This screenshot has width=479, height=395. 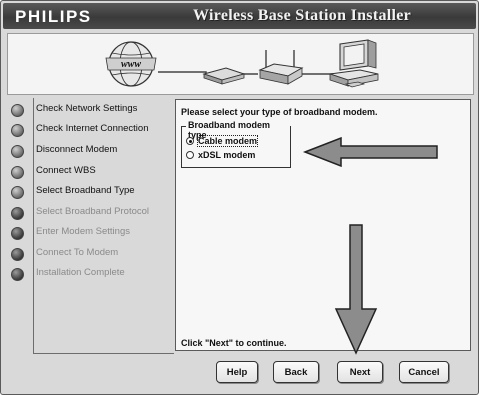 I want to click on step-label: Enter Modem Settings, so click(x=83, y=231).